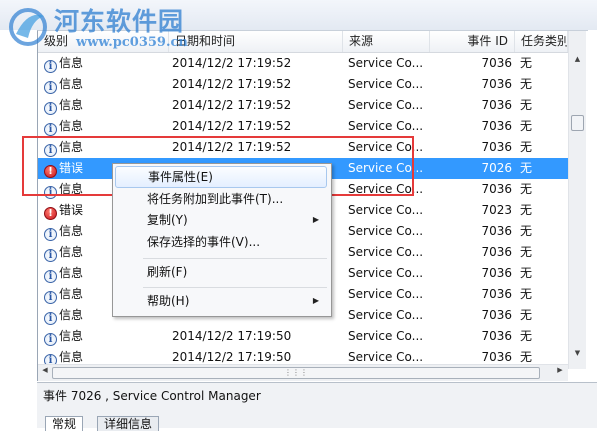 The image size is (597, 431). Describe the element at coordinates (64, 423) in the screenshot. I see `tab-general: 常规` at that location.